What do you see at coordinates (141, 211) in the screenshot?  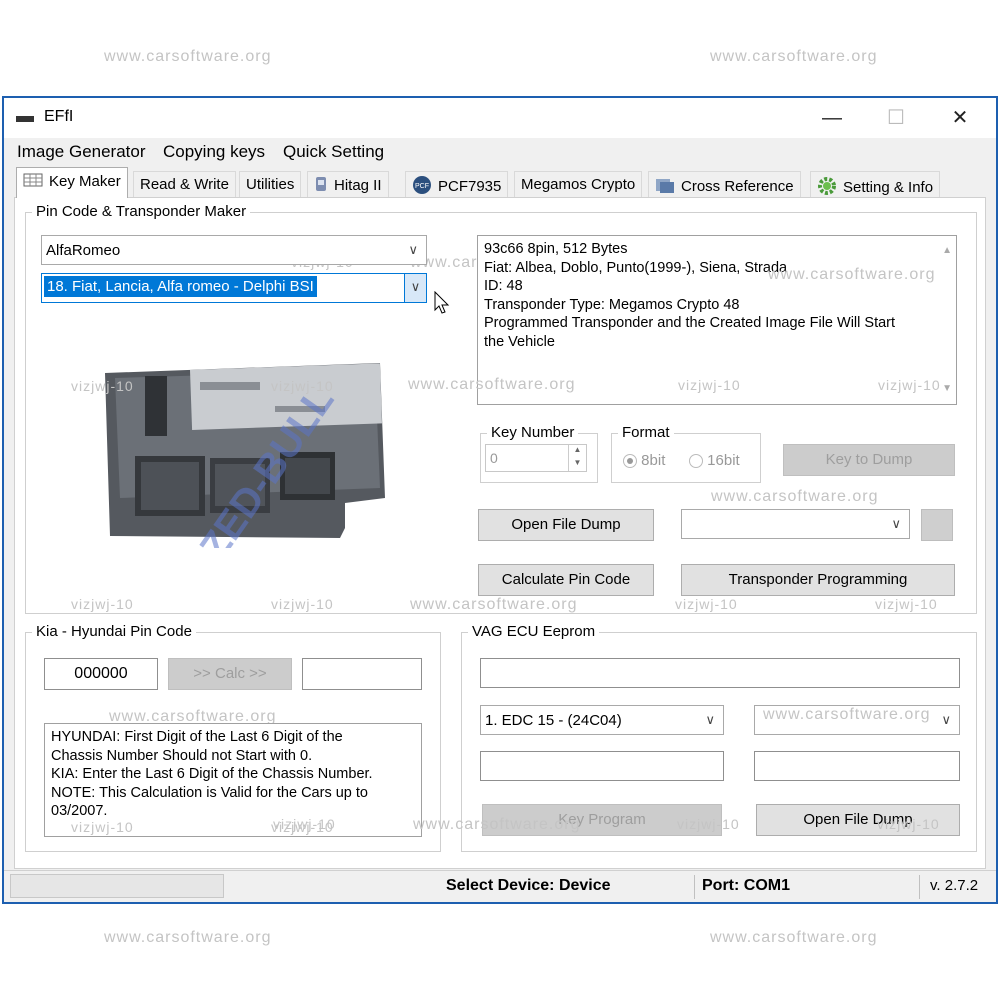 I see `group-label: Pin Code & Transponder Maker` at bounding box center [141, 211].